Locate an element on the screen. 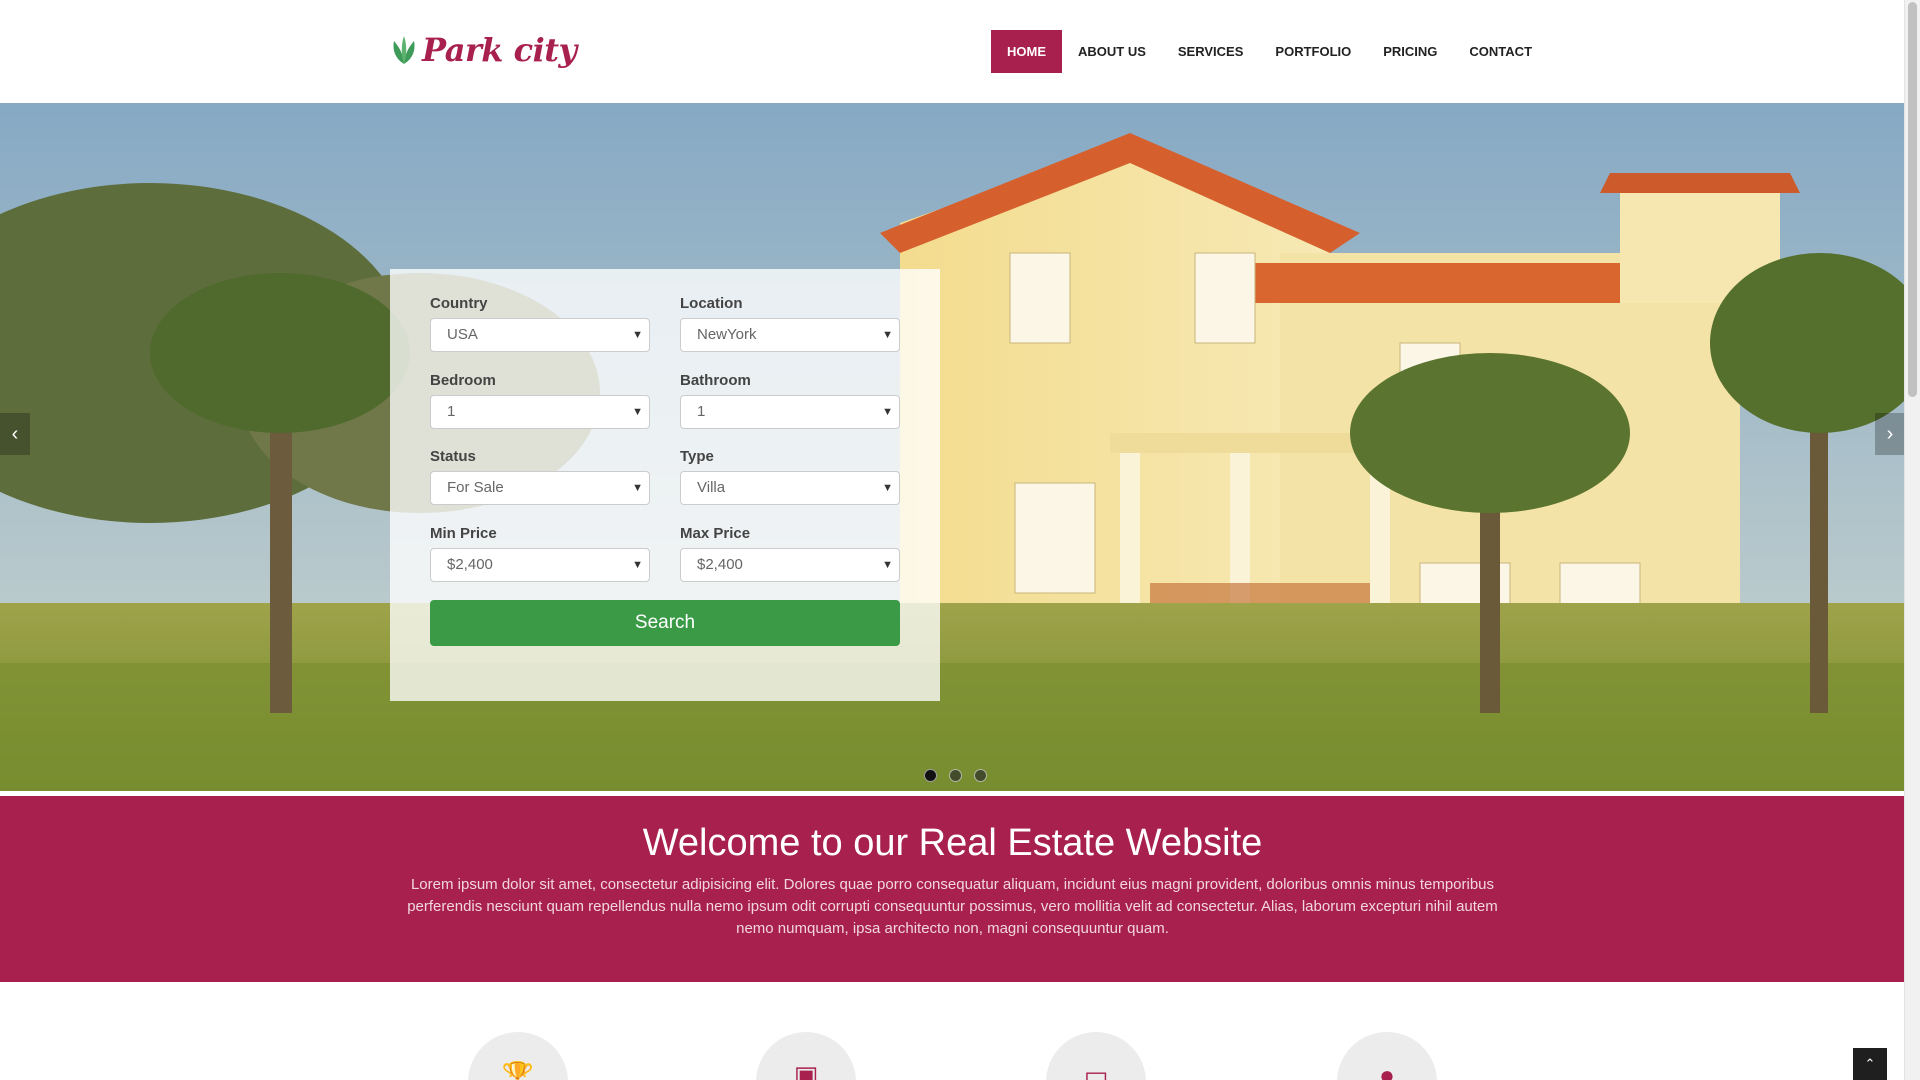 The height and width of the screenshot is (1080, 1920). bathroom-field: Bathroom 1 ▼ is located at coordinates (790, 400).